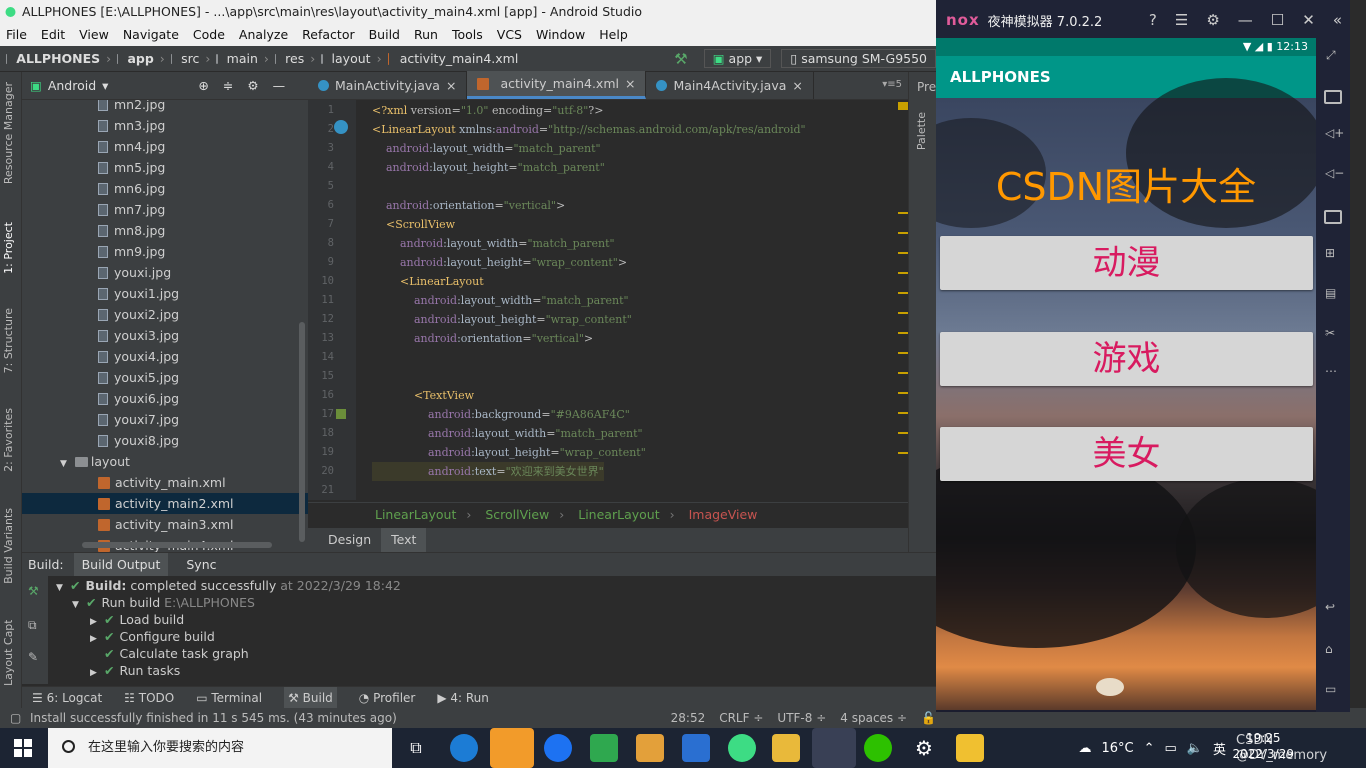  Describe the element at coordinates (58, 58) in the screenshot. I see `nav-project: ALLPHONES` at that location.